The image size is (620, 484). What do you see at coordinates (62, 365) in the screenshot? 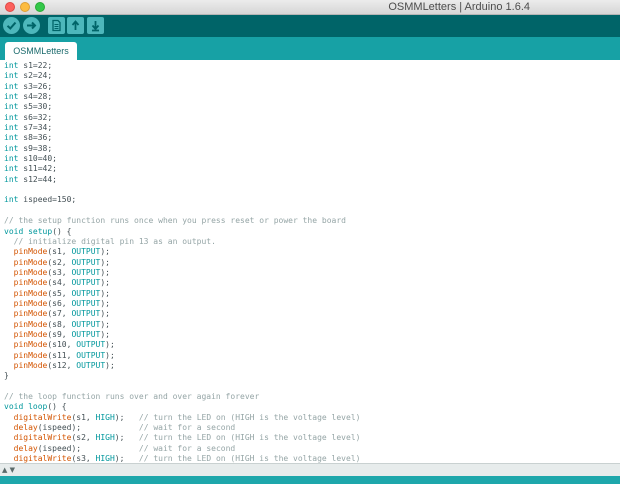
I see `code-text-token: (s12,` at bounding box center [62, 365].